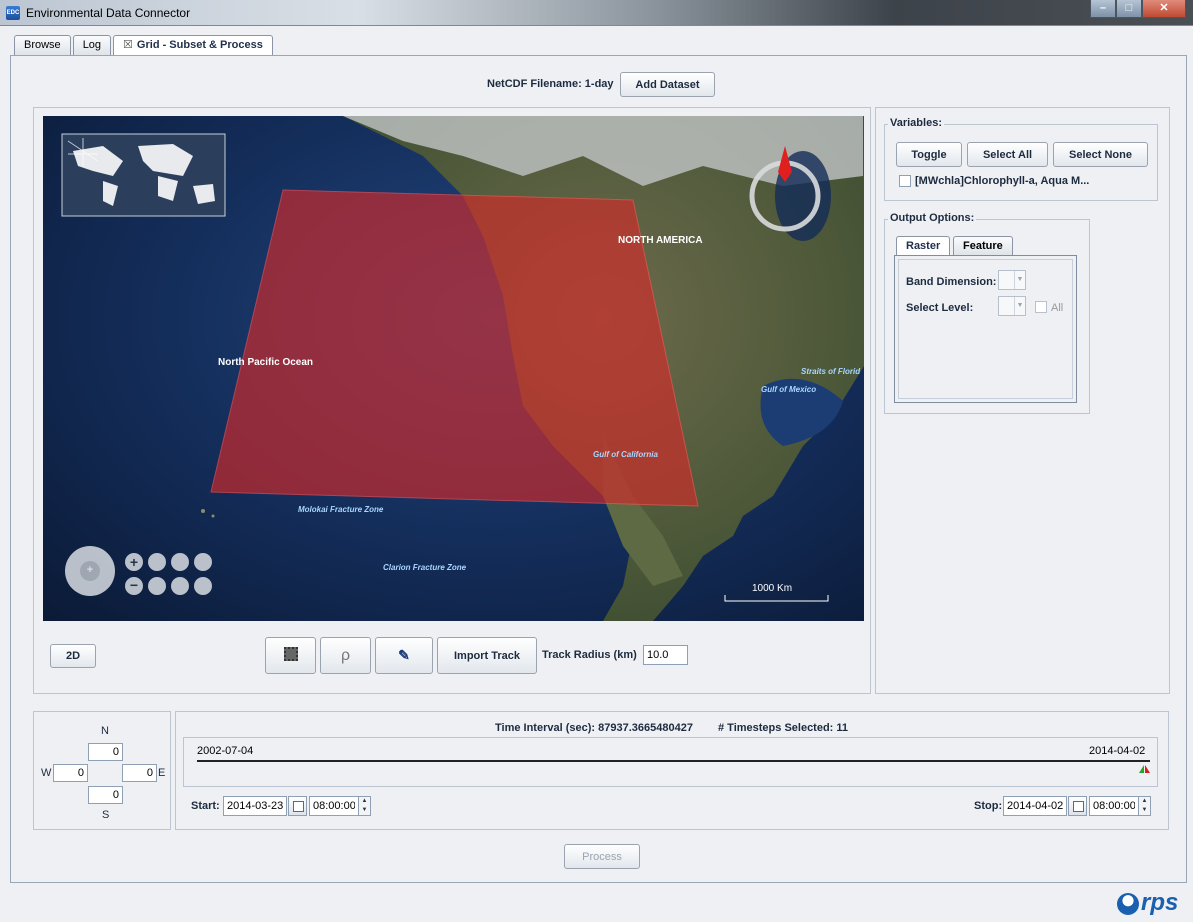 The image size is (1193, 922). I want to click on track-radius-label: Track Radius (km), so click(589, 655).